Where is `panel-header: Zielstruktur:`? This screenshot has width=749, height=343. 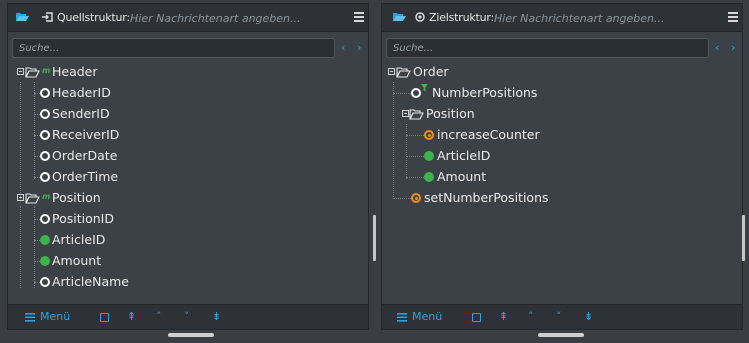
panel-header: Zielstruktur: is located at coordinates (562, 18).